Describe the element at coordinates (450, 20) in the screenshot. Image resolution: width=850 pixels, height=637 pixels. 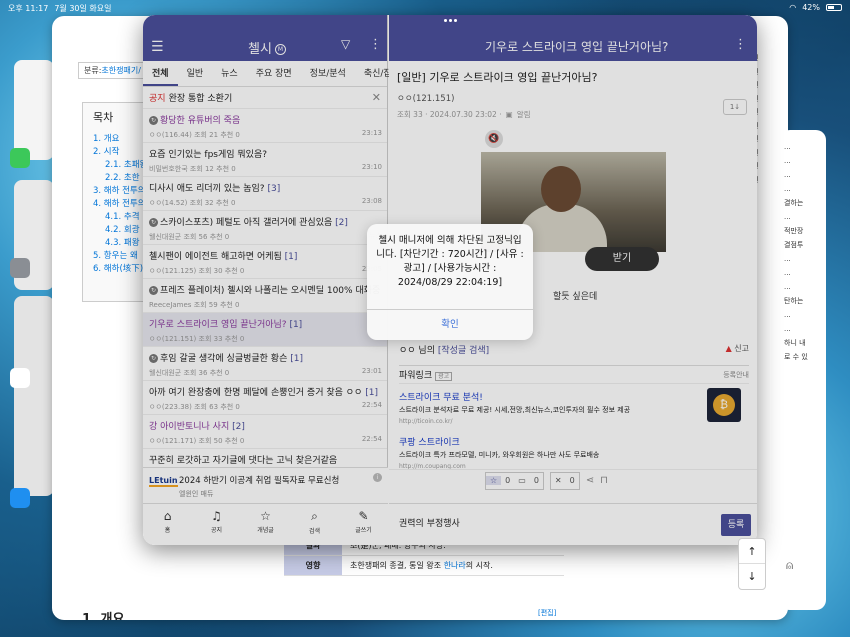
I see `multitask-handle` at that location.